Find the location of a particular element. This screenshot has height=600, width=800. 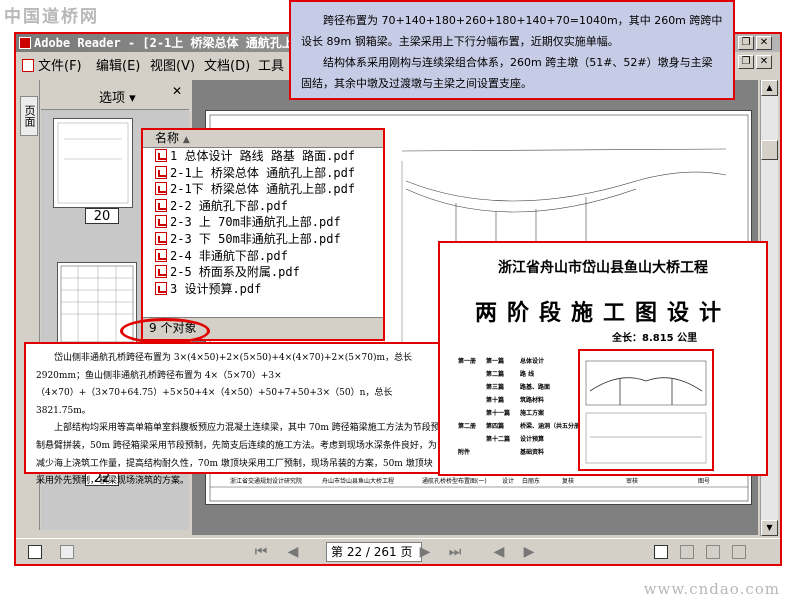

toc-cell: 第十篇 is located at coordinates (495, 400).